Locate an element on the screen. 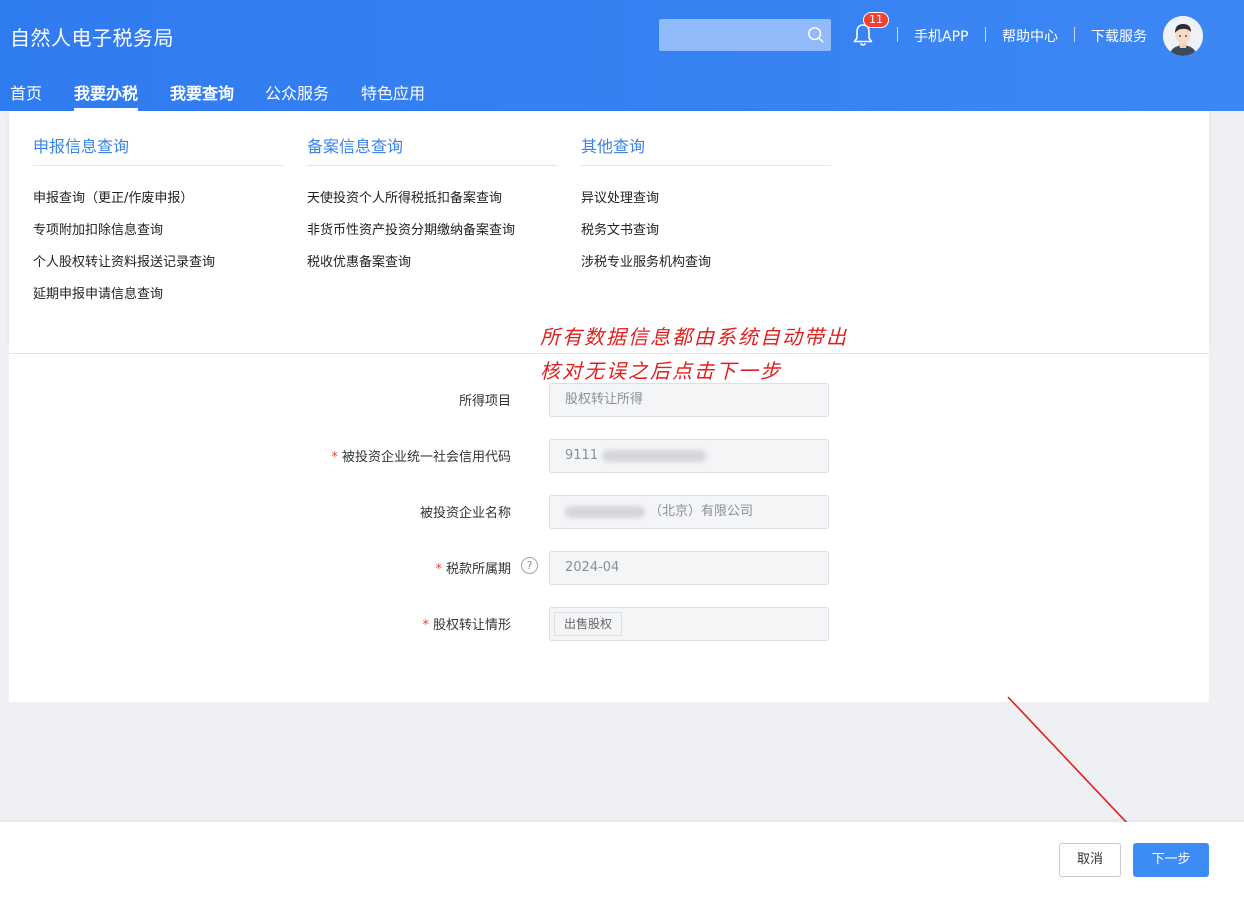 The width and height of the screenshot is (1244, 898). help-center-link: 帮助中心 is located at coordinates (1030, 36).